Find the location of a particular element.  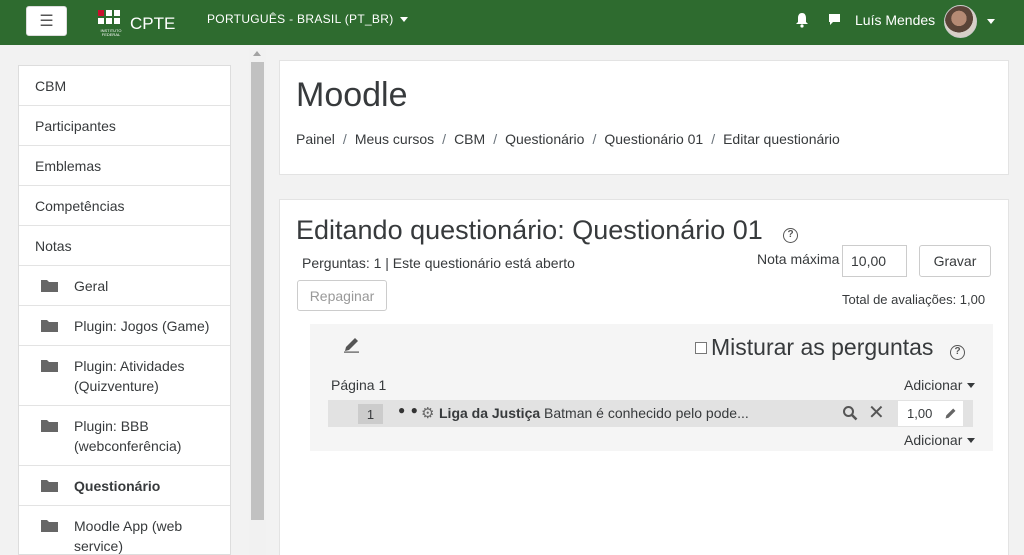

avatar is located at coordinates (960, 21).